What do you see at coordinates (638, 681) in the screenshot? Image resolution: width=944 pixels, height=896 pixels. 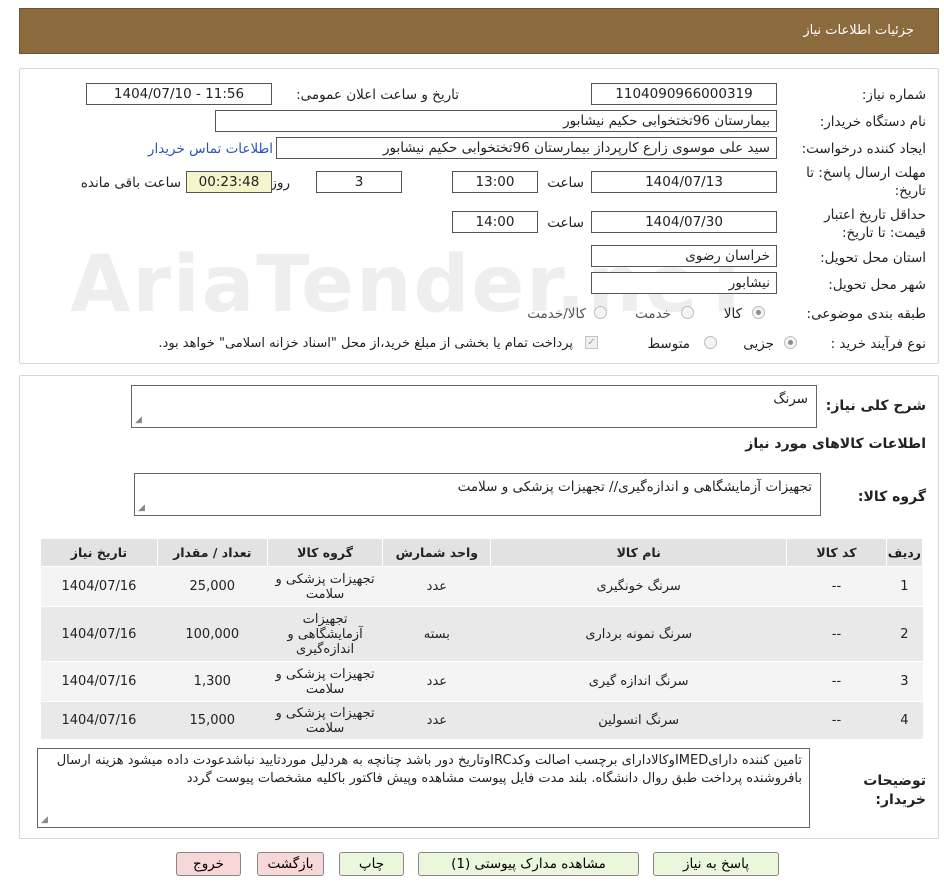 I see `cell-item-name: سرنگ اندازه گیری` at bounding box center [638, 681].